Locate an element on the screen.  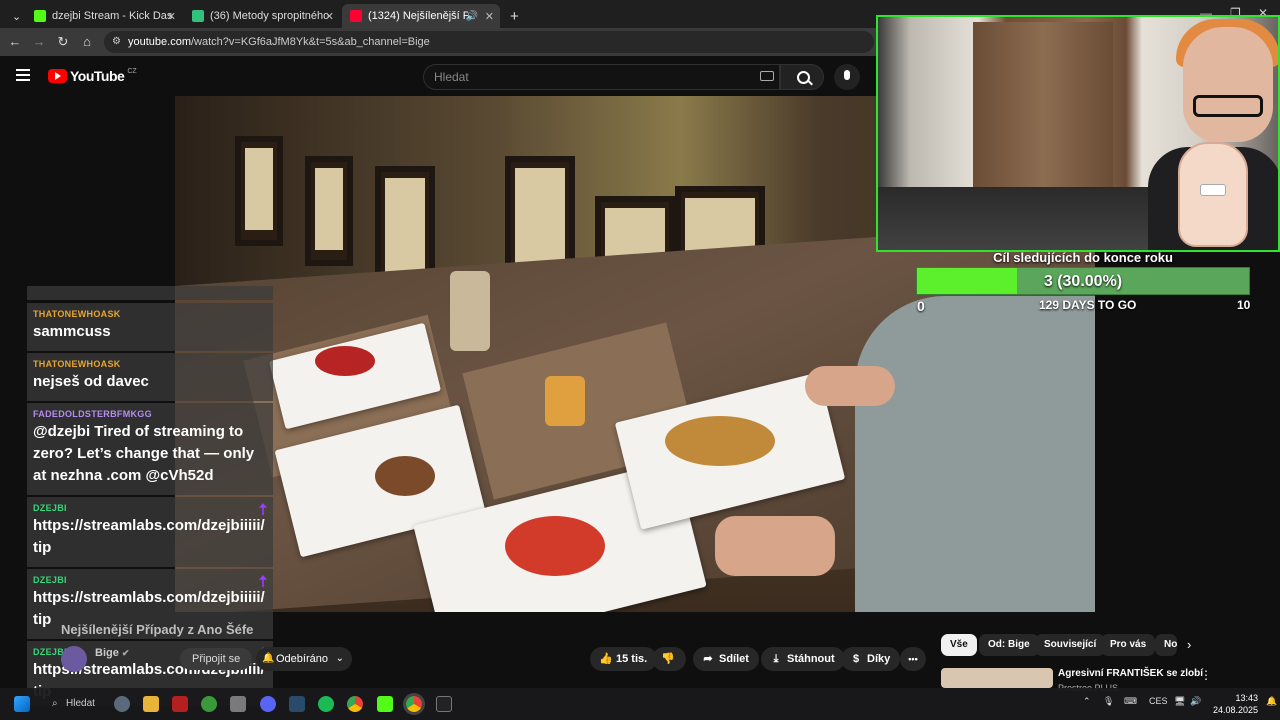
network-icon: 🖥 is located at coordinates (1179, 701).